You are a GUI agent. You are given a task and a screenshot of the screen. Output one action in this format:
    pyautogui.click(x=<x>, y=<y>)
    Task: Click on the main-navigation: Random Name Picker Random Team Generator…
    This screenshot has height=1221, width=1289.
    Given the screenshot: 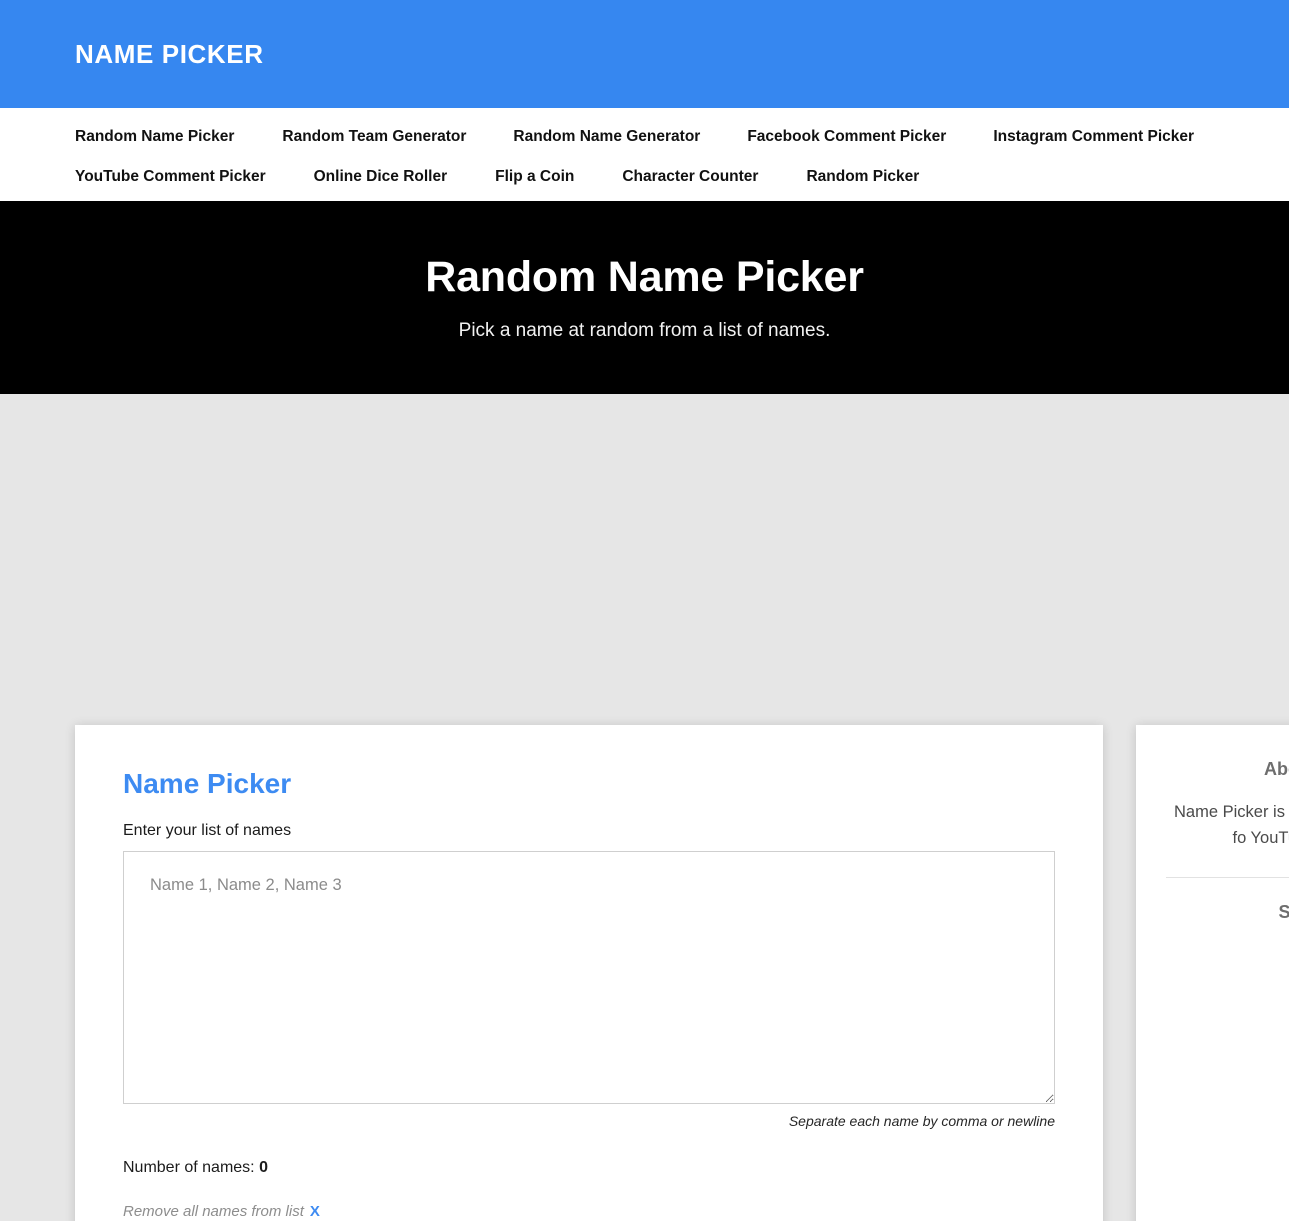 What is the action you would take?
    pyautogui.click(x=644, y=154)
    